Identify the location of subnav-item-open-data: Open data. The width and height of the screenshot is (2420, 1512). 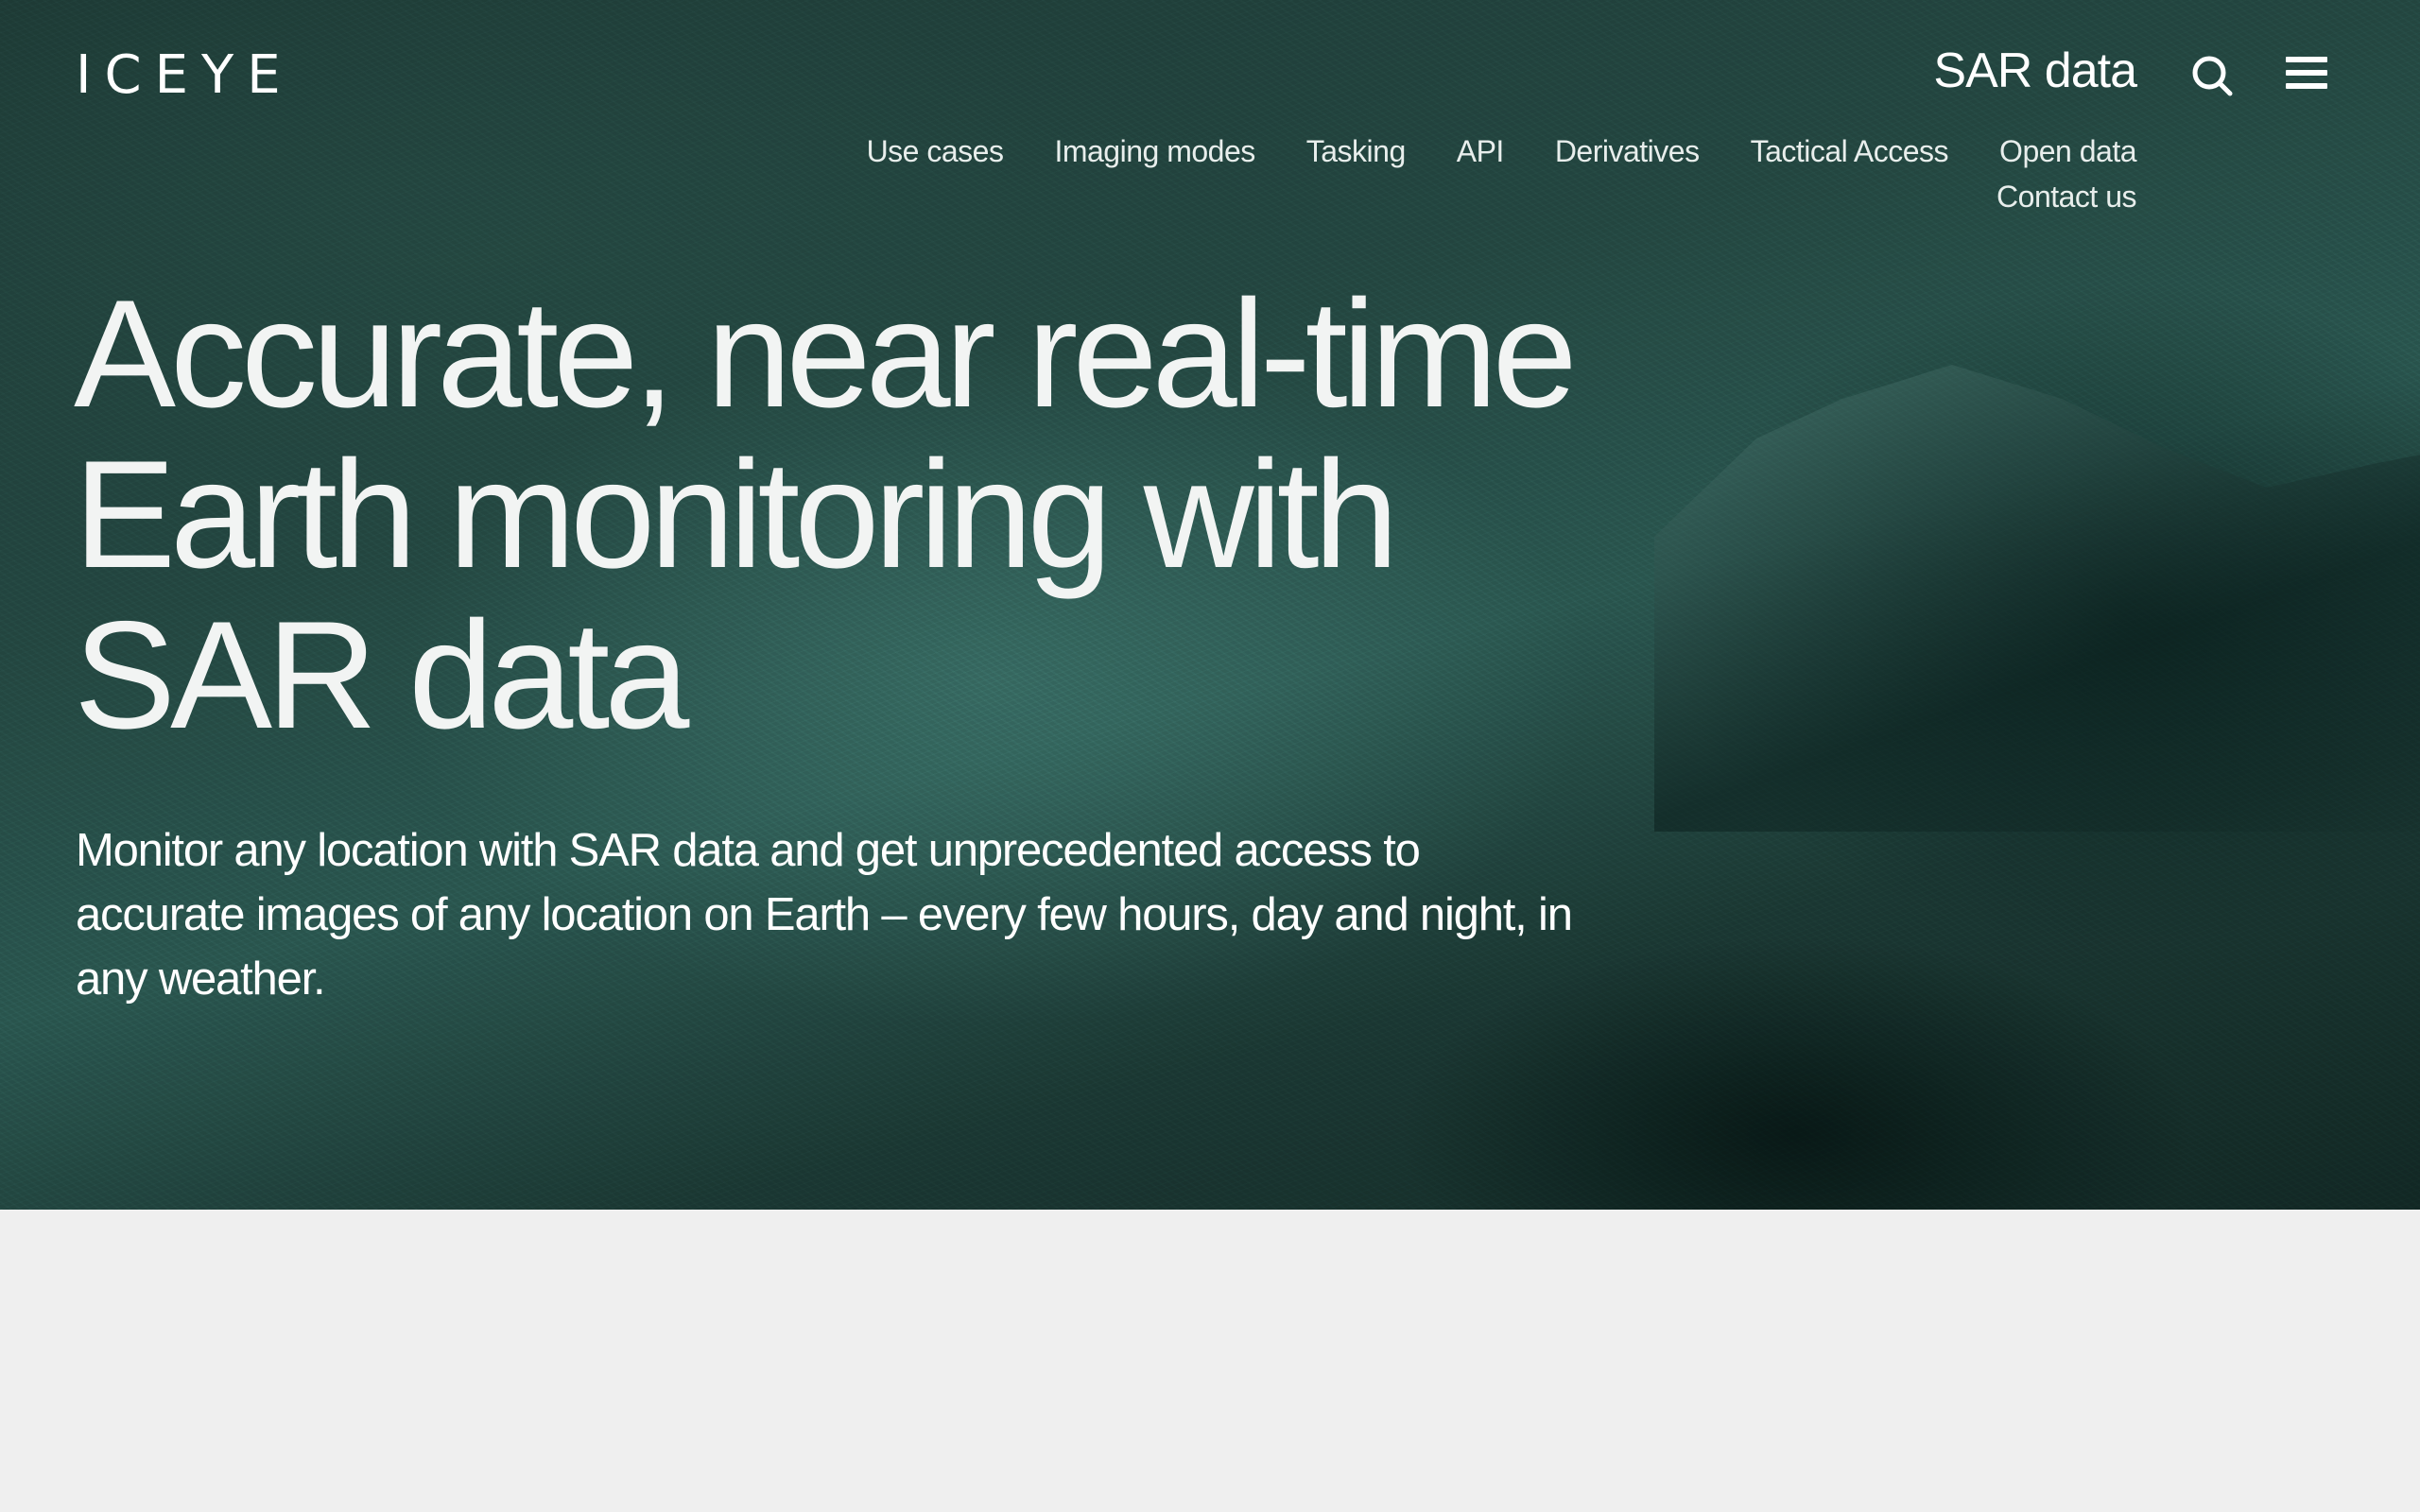
(2067, 151).